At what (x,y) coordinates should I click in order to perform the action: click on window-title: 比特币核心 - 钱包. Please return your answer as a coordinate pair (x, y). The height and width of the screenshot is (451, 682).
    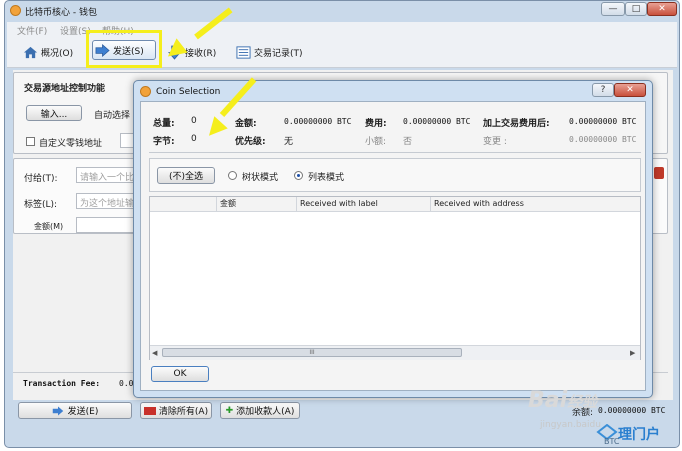
    Looking at the image, I should click on (61, 13).